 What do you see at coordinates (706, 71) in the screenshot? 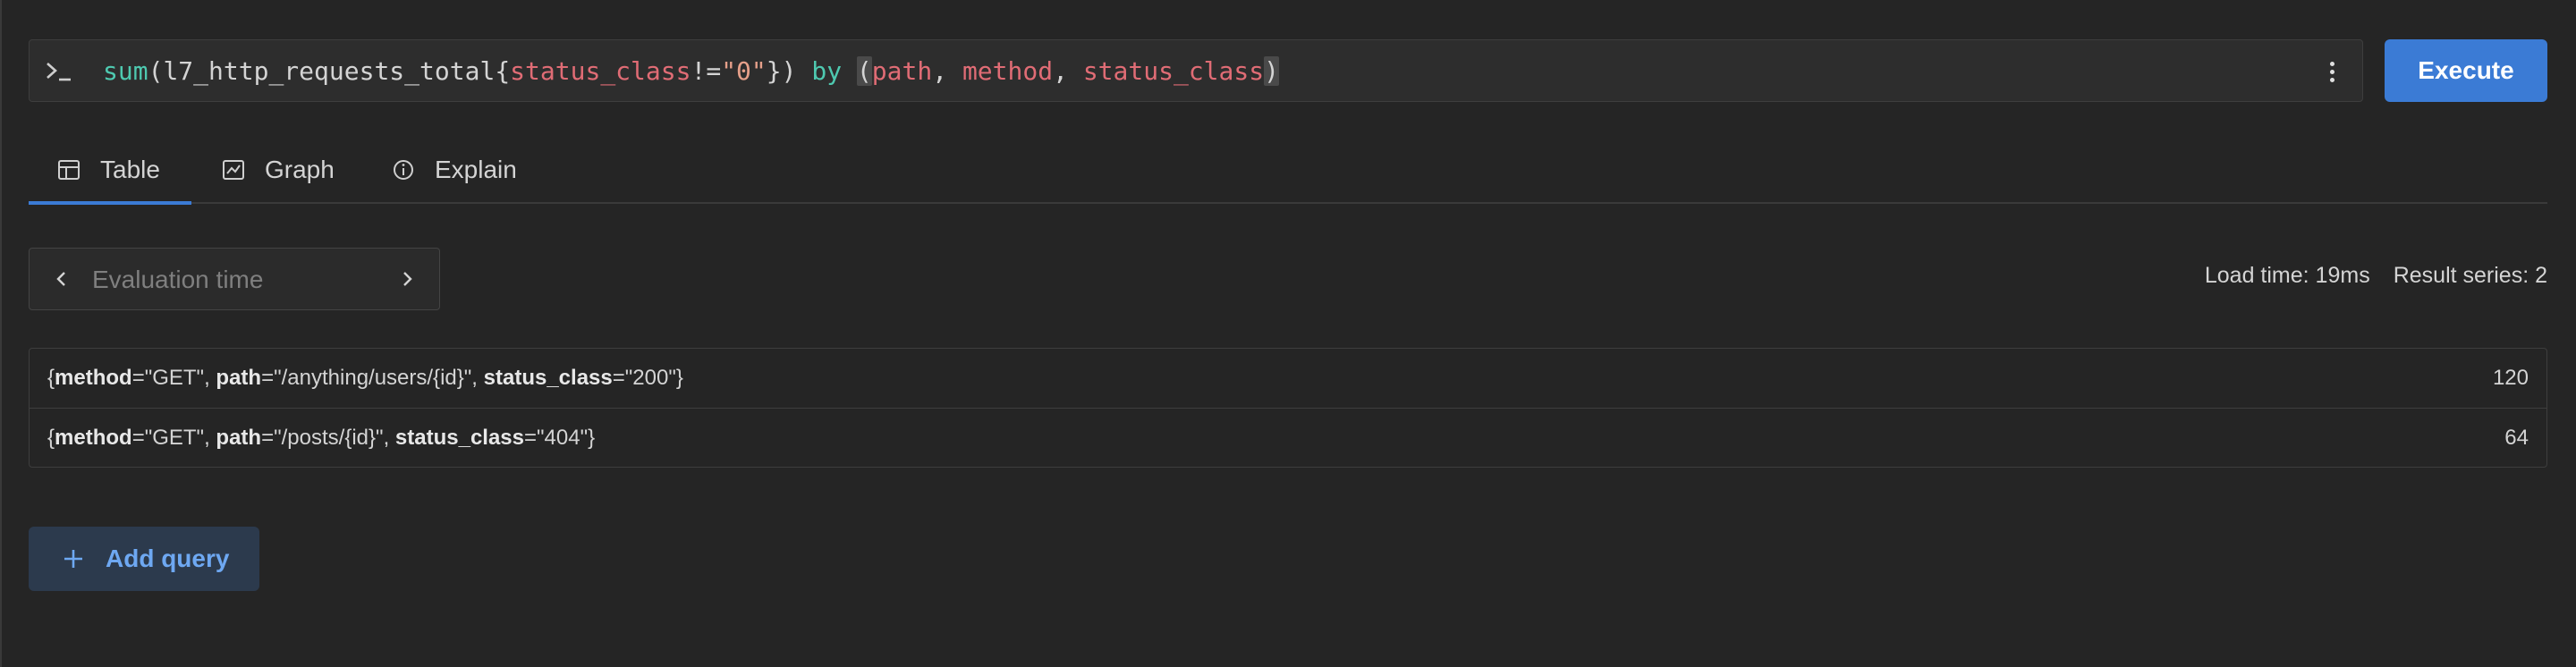
I see `query-token: !=` at bounding box center [706, 71].